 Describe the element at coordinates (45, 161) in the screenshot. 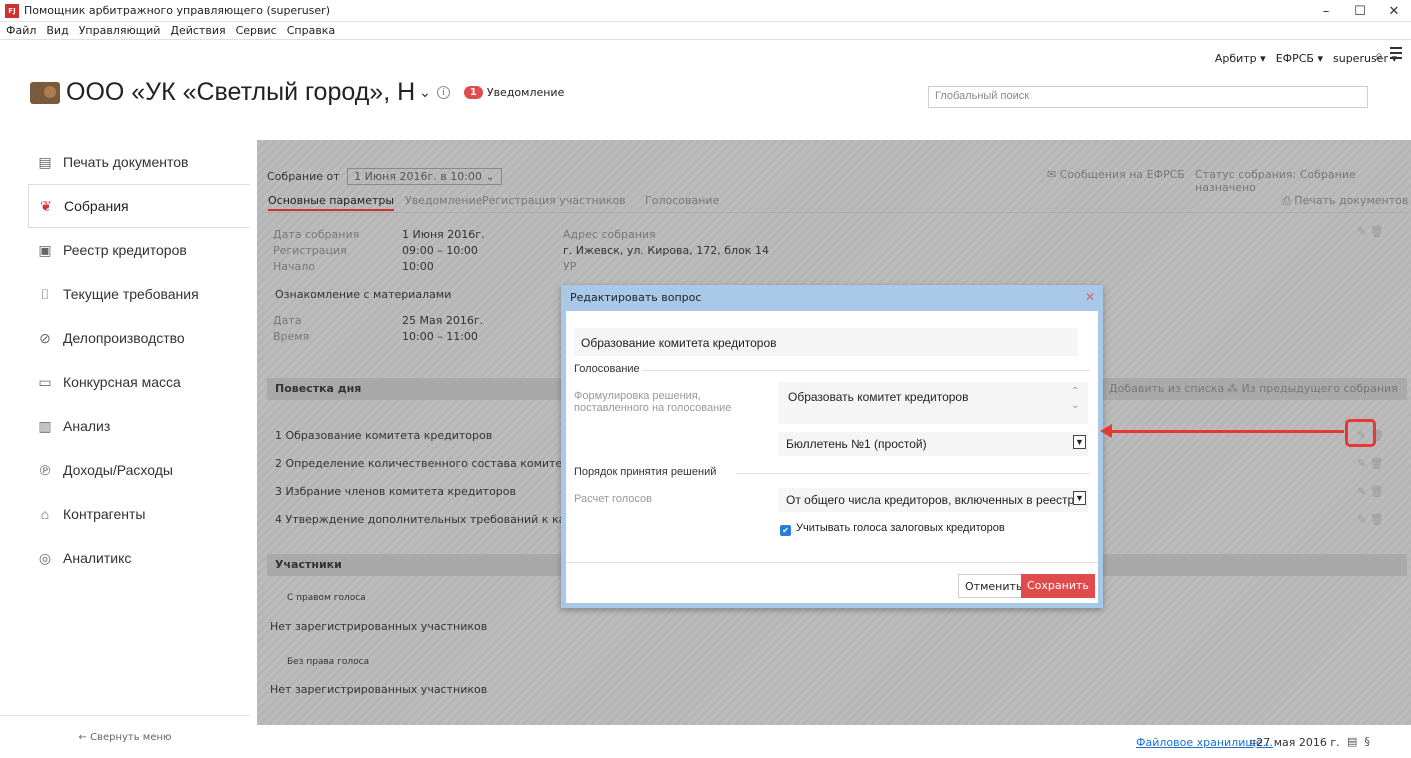

I see `document-icon: ▤` at that location.